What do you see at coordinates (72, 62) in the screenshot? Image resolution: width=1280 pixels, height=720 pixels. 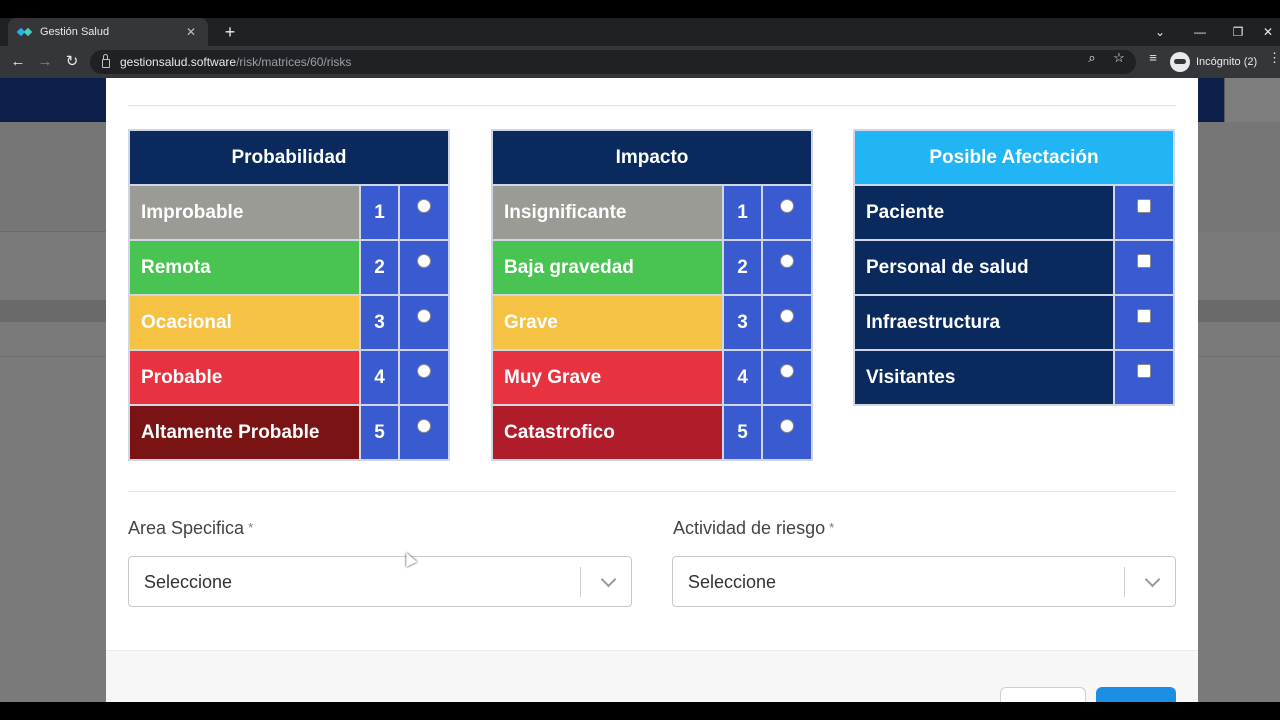 I see `reload-icon: ↻` at bounding box center [72, 62].